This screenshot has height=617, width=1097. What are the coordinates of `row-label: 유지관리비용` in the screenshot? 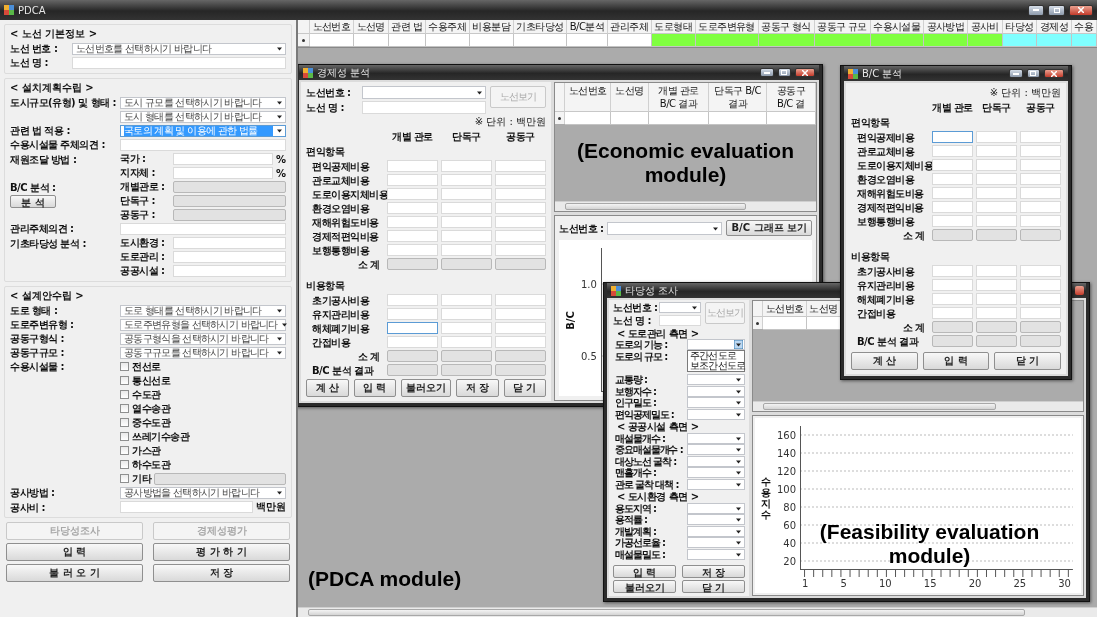 It's located at (886, 285).